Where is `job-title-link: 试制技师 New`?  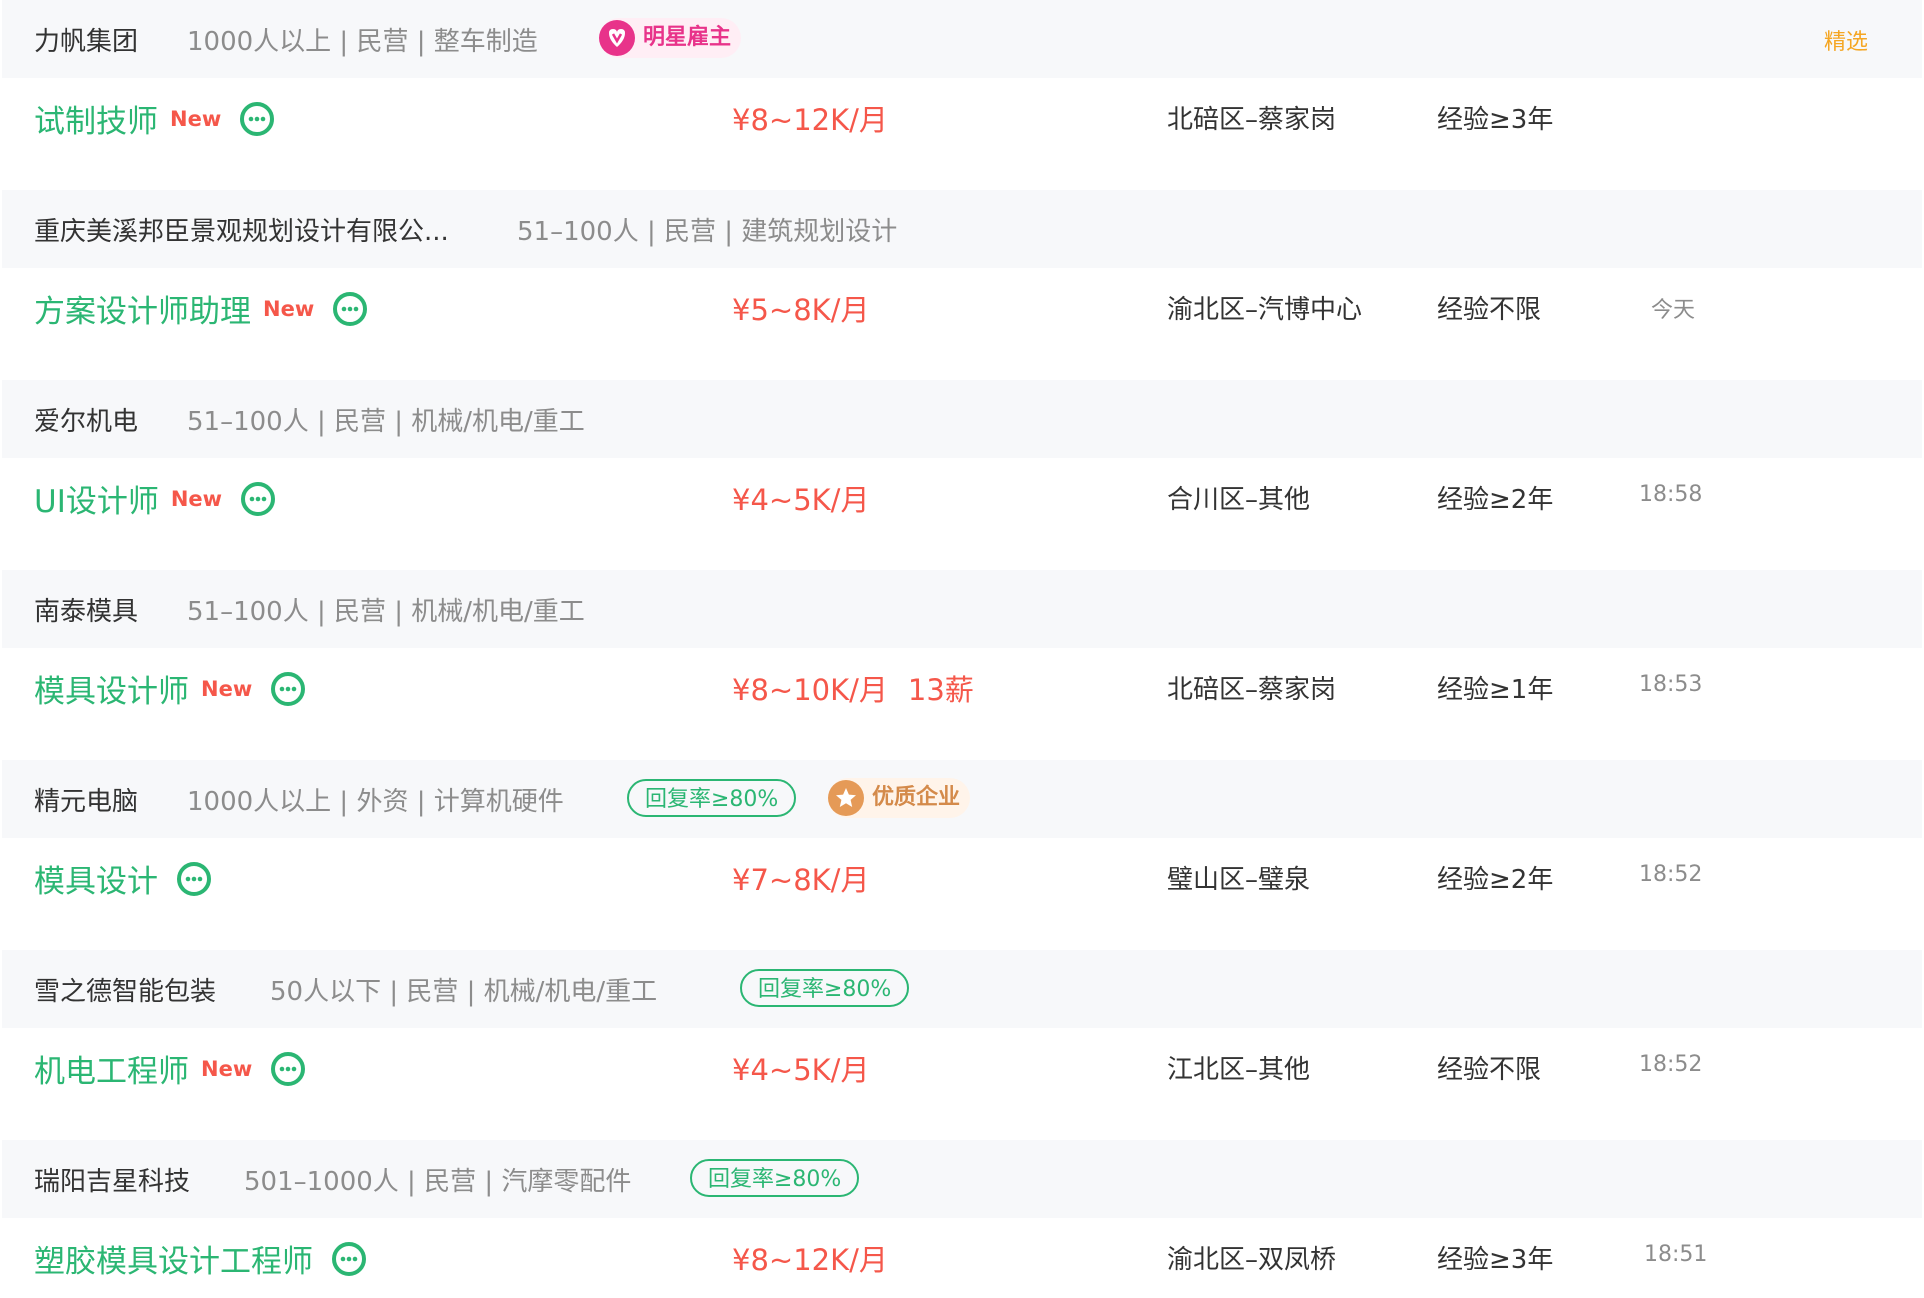 job-title-link: 试制技师 New is located at coordinates (154, 118).